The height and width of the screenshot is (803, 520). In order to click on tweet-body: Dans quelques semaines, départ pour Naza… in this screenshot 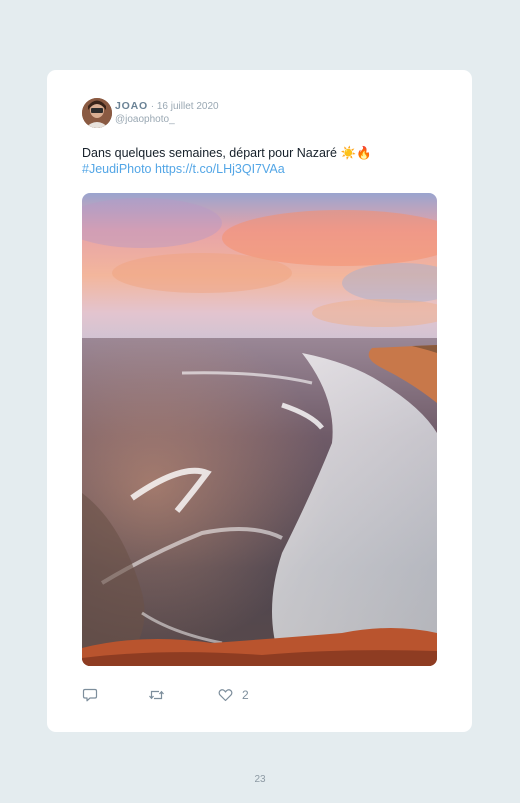, I will do `click(227, 153)`.